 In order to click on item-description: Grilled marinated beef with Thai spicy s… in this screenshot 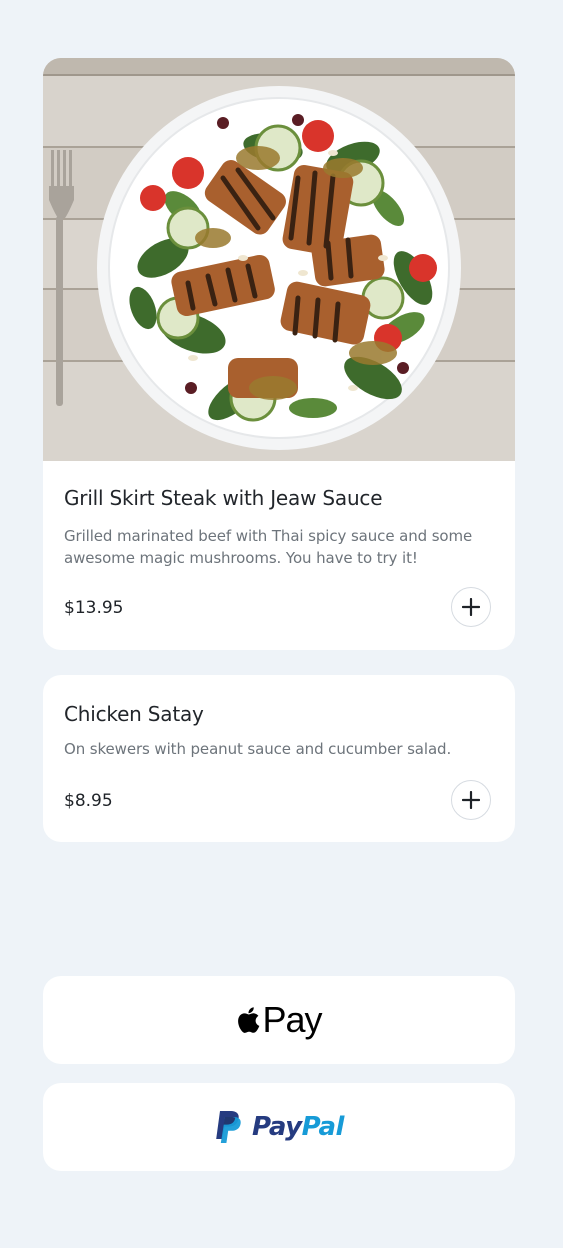, I will do `click(268, 547)`.